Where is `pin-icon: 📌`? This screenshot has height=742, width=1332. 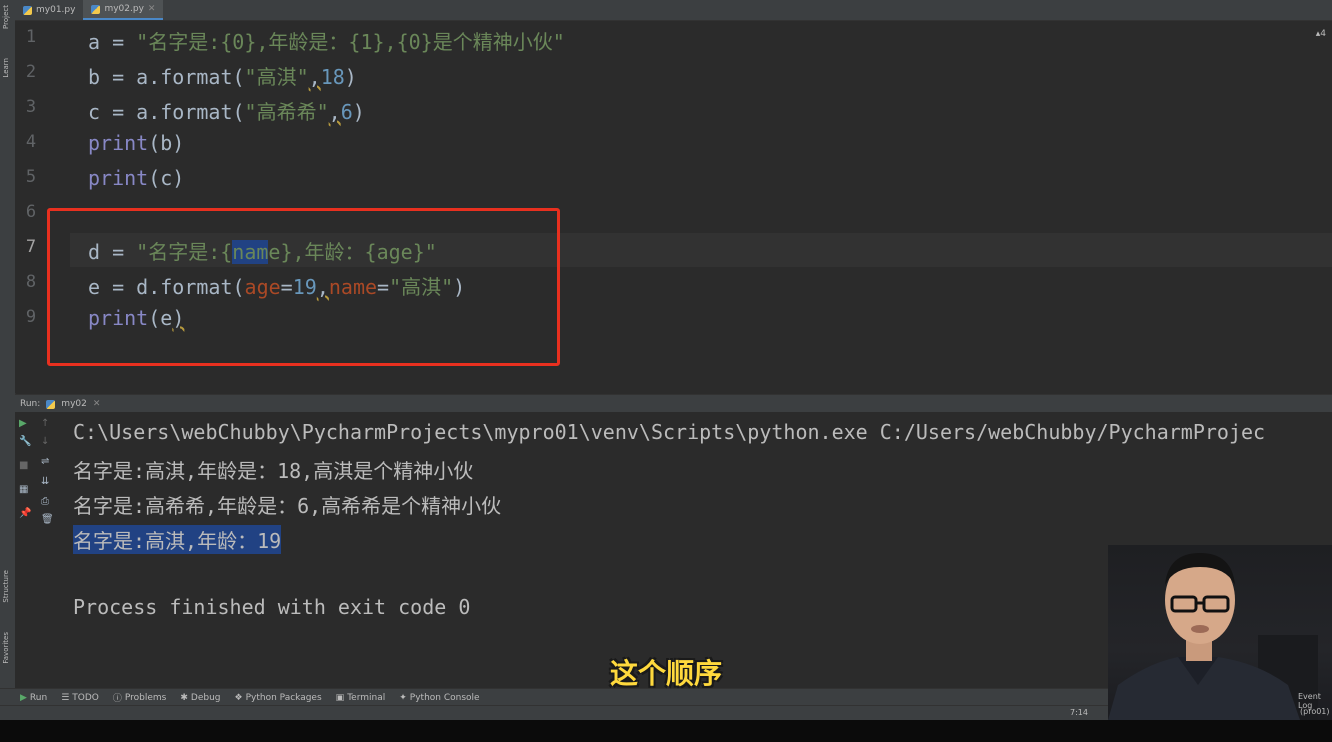 pin-icon: 📌 is located at coordinates (25, 513).